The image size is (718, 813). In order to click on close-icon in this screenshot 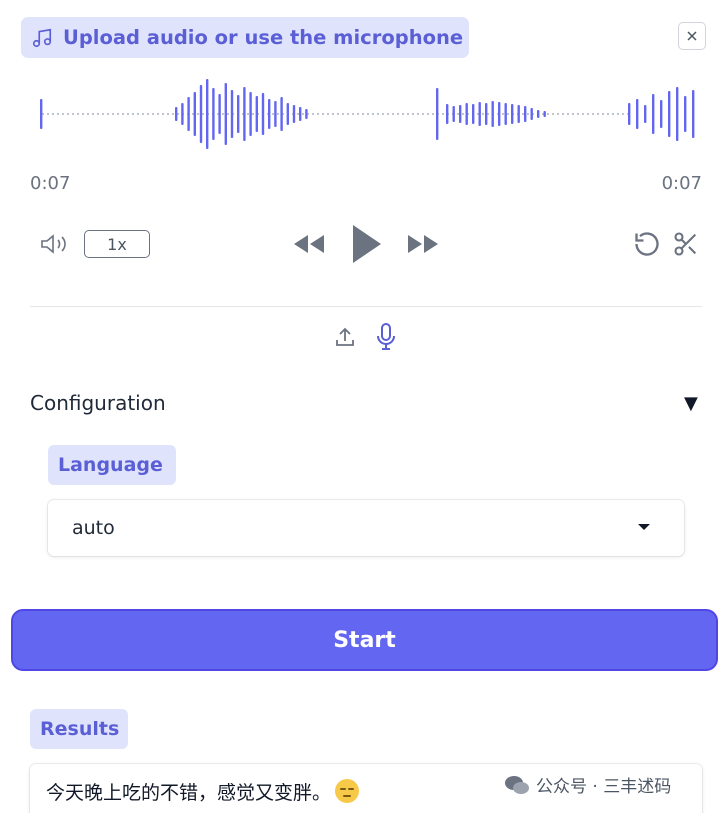, I will do `click(692, 36)`.